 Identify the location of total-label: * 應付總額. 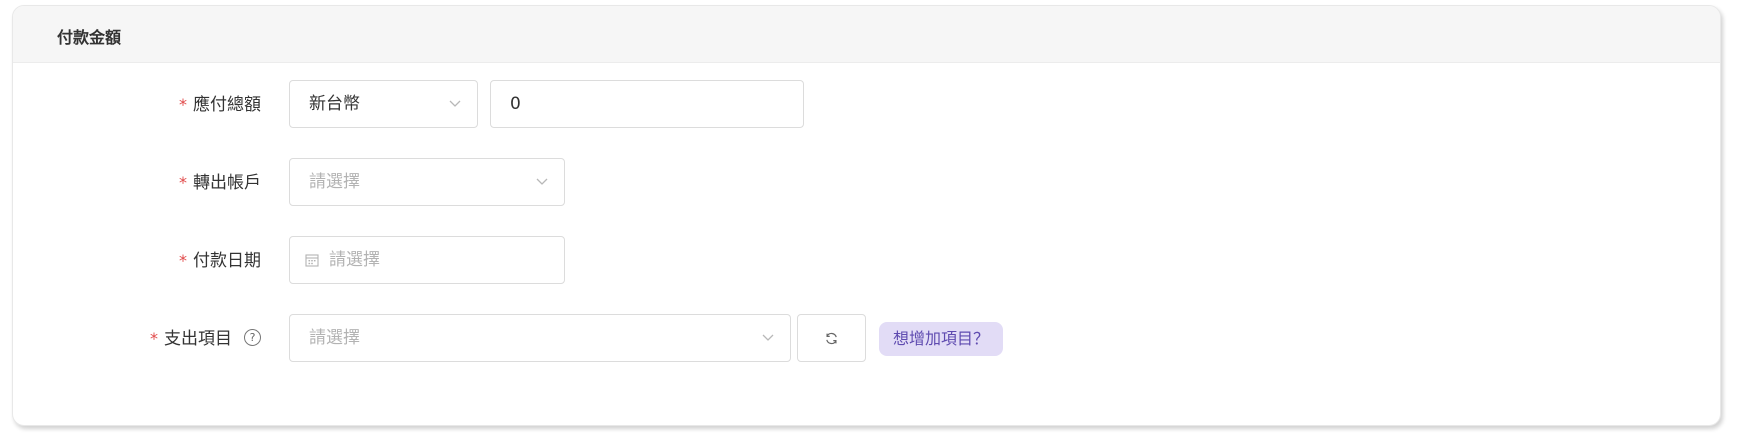
(220, 105).